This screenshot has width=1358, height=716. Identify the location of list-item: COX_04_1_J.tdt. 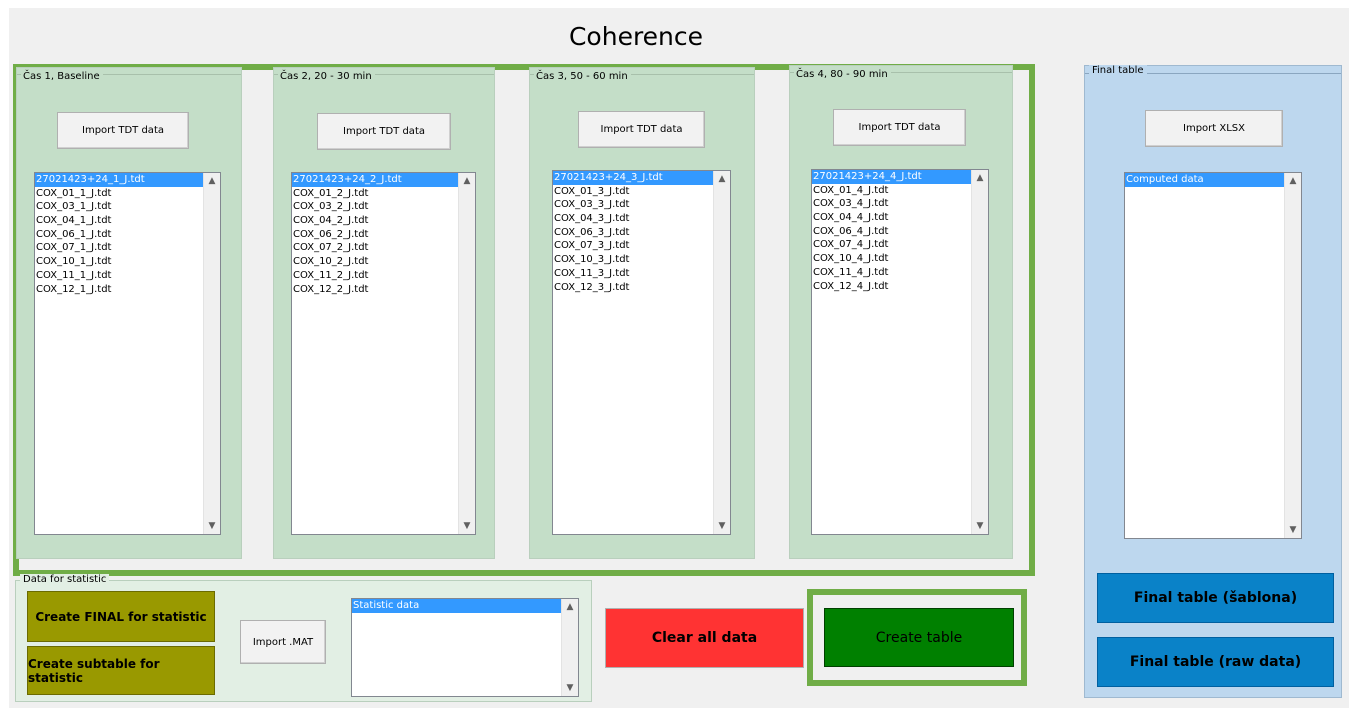
(119, 221).